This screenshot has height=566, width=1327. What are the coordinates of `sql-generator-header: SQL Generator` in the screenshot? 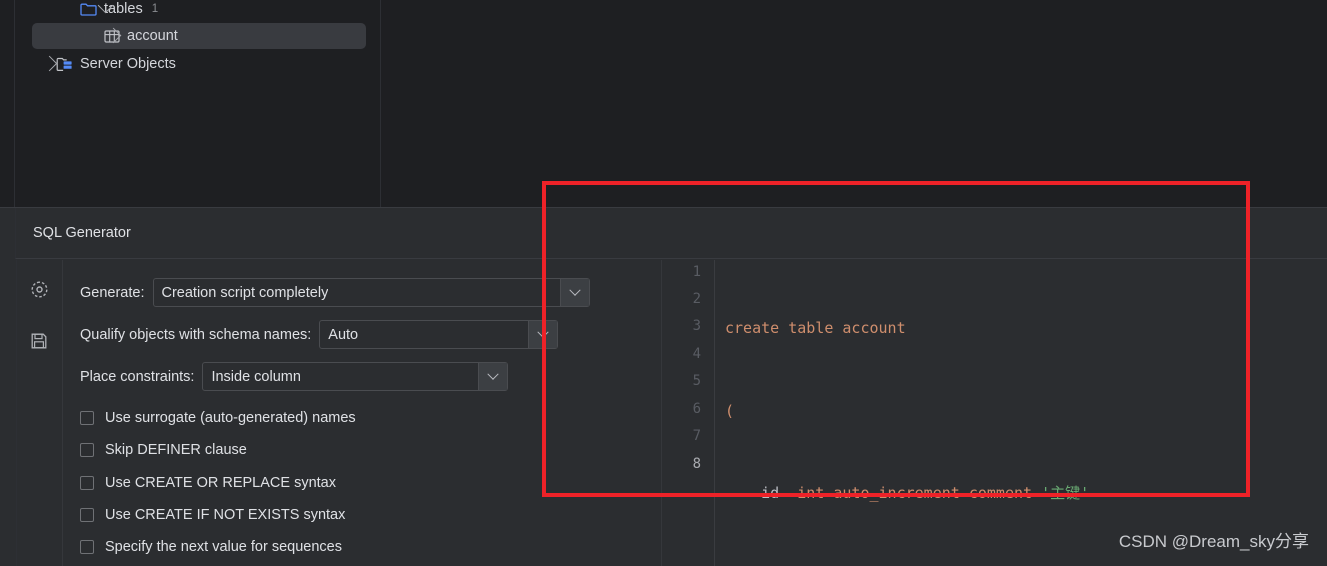 It's located at (671, 233).